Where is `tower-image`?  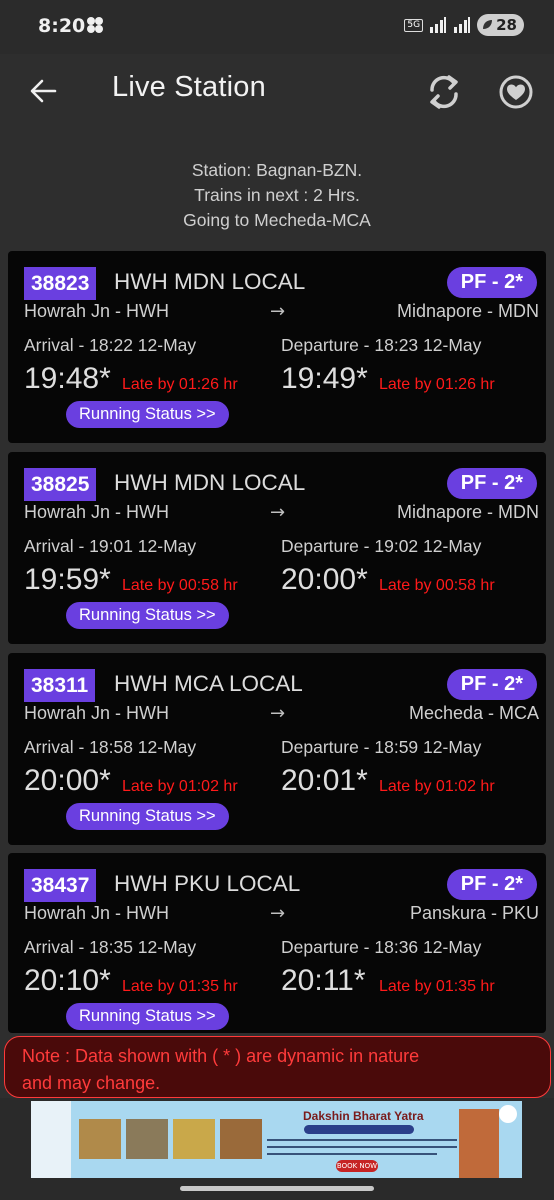
tower-image is located at coordinates (479, 1143).